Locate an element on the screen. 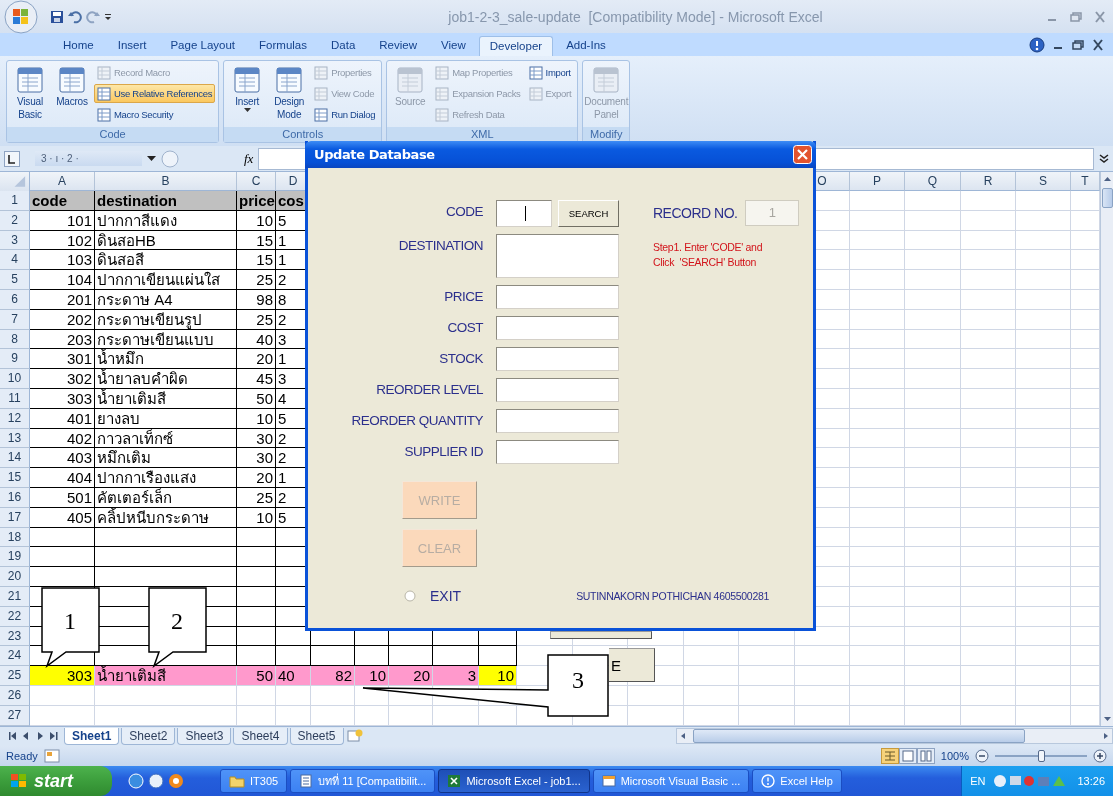 The height and width of the screenshot is (796, 1113). ribbon-button: Macro Security is located at coordinates (155, 114).